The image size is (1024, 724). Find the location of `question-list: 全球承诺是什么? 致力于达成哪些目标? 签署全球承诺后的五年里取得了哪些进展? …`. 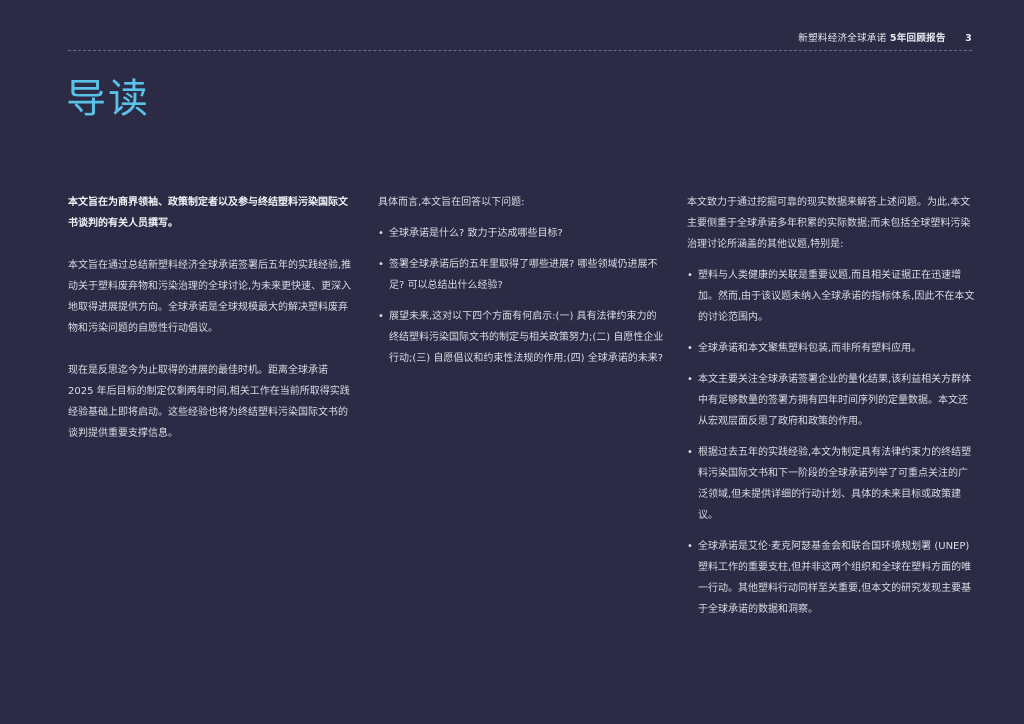

question-list: 全球承诺是什么? 致力于达成哪些目标? 签署全球承诺后的五年里取得了哪些进展? … is located at coordinates (522, 296).